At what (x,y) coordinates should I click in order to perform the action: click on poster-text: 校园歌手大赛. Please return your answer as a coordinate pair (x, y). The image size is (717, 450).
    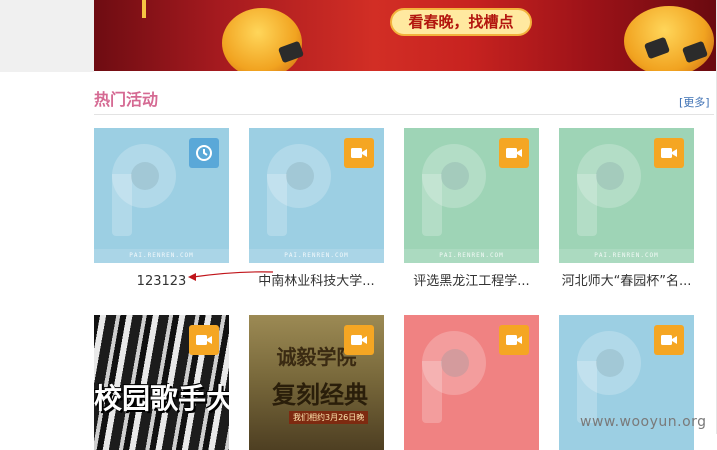
    Looking at the image, I should click on (161, 398).